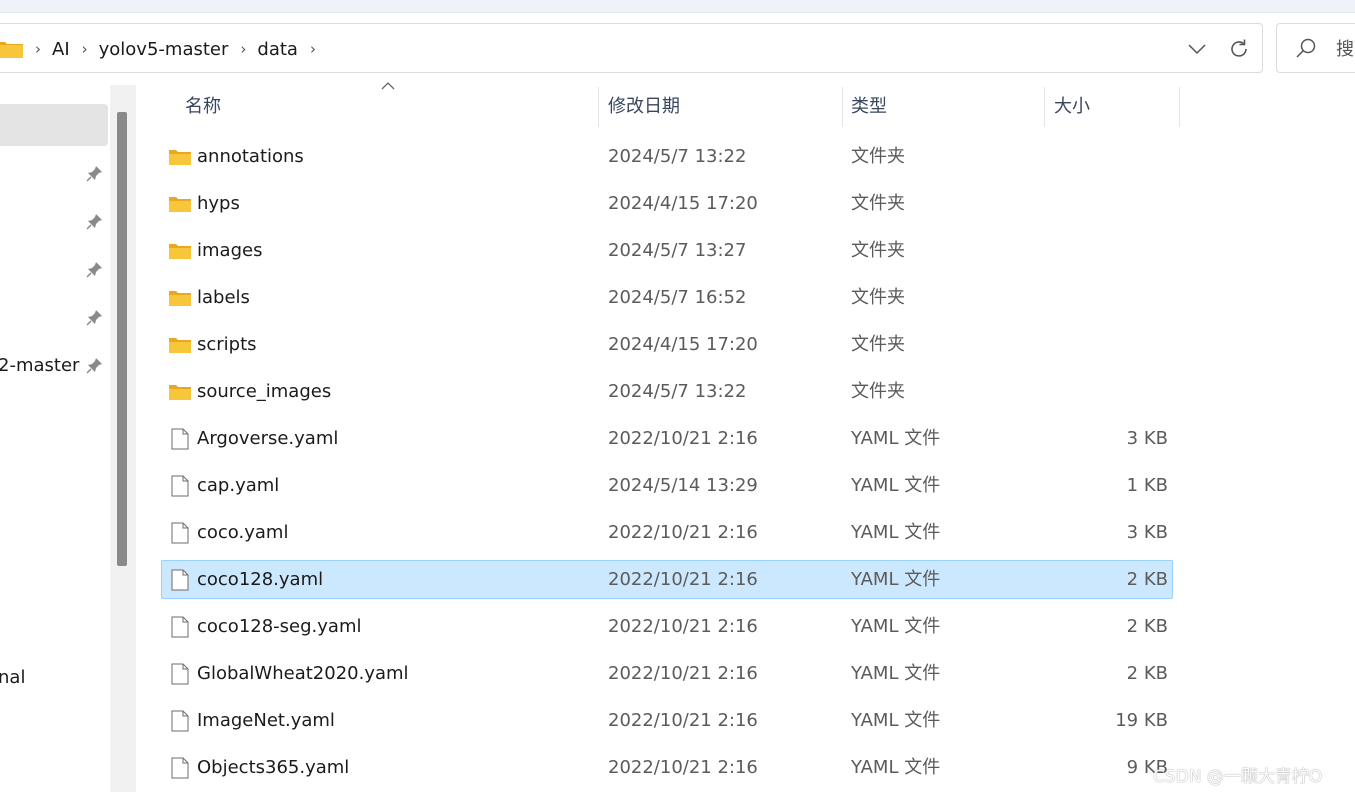 The height and width of the screenshot is (792, 1355). What do you see at coordinates (223, 297) in the screenshot?
I see `file-name: labels` at bounding box center [223, 297].